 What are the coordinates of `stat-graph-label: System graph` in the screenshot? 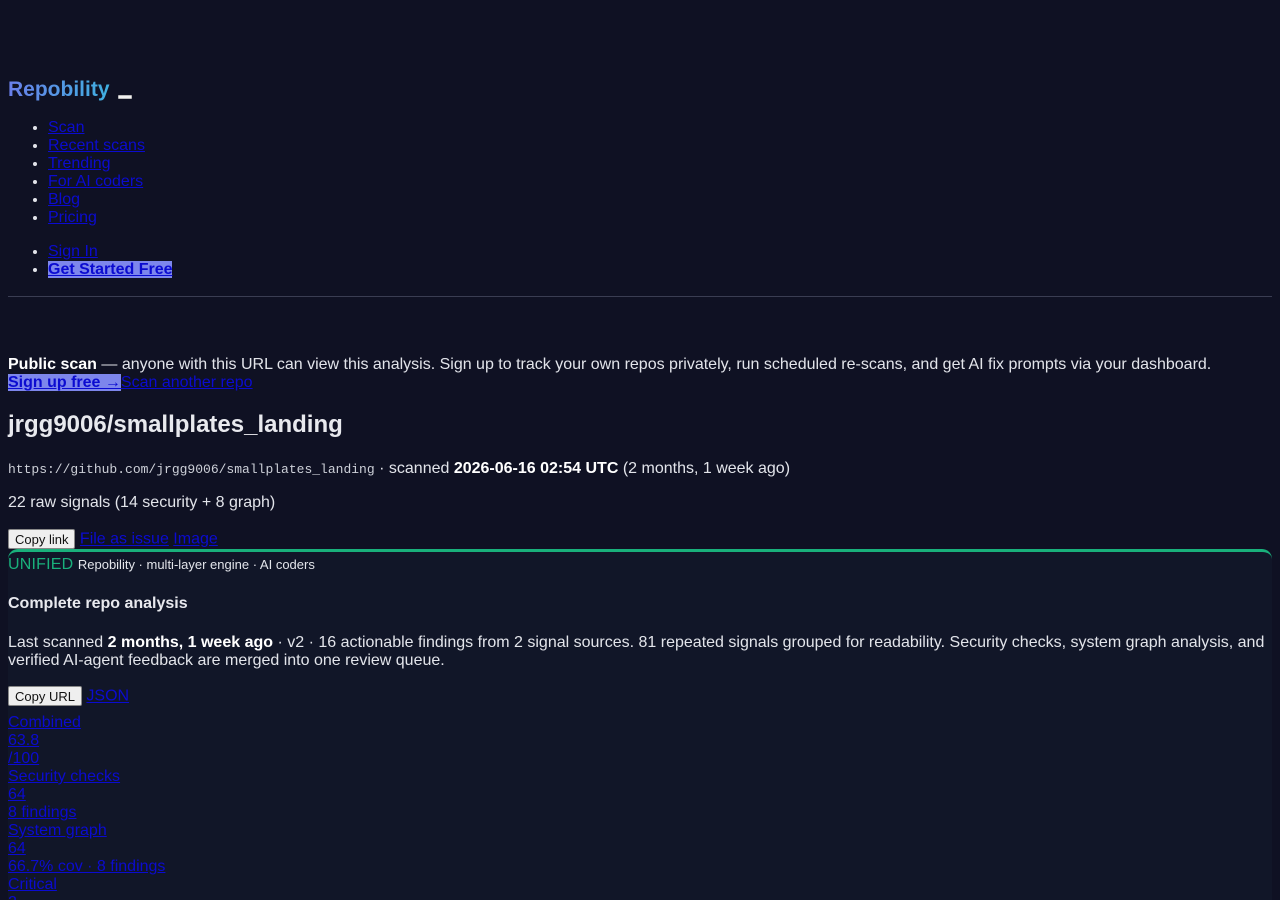 It's located at (86, 831).